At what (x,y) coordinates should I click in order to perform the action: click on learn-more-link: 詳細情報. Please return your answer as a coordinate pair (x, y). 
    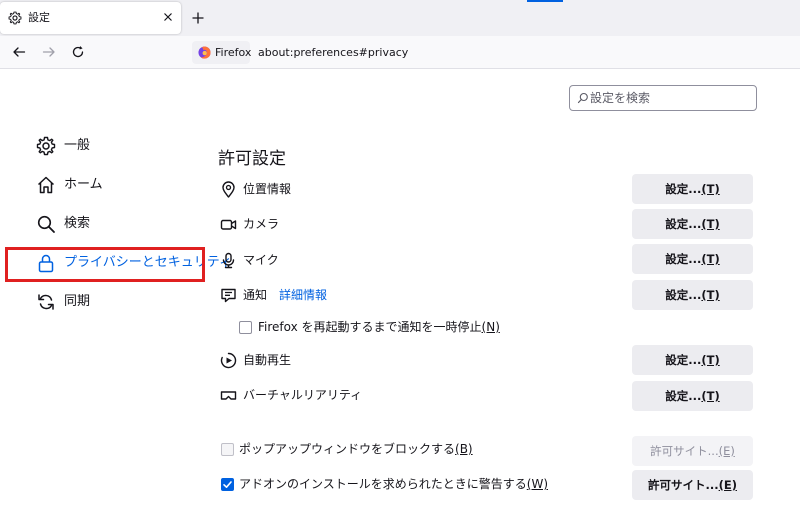
    Looking at the image, I should click on (303, 295).